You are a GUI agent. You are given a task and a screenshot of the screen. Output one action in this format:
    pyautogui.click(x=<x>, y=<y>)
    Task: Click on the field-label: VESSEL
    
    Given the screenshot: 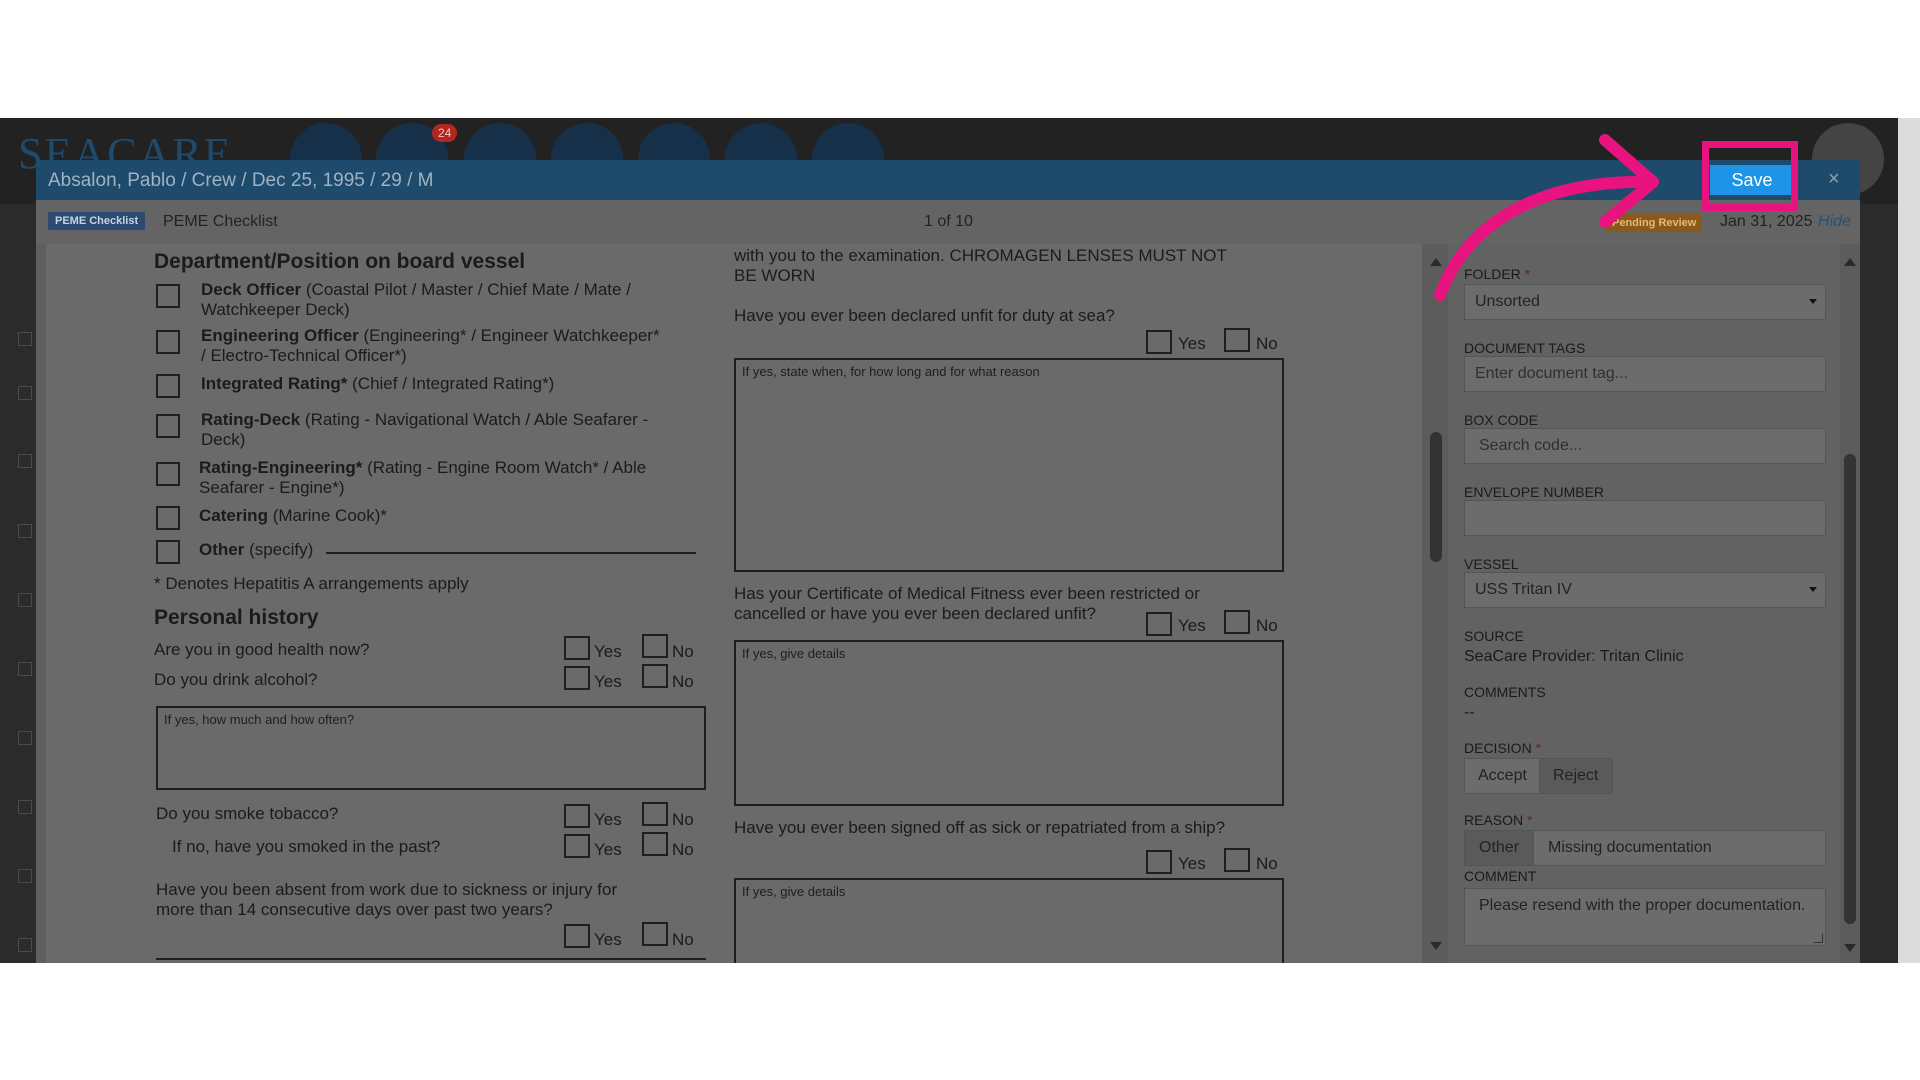 What is the action you would take?
    pyautogui.click(x=1491, y=564)
    